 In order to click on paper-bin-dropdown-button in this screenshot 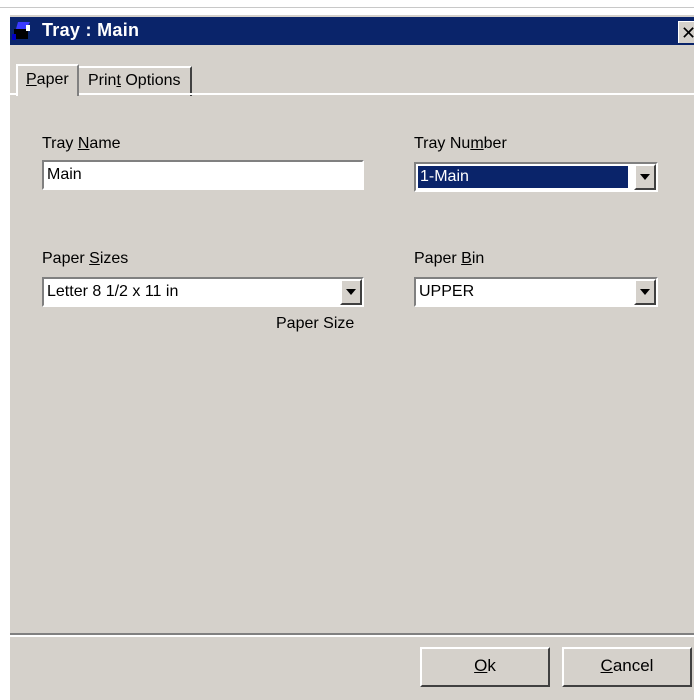, I will do `click(645, 292)`.